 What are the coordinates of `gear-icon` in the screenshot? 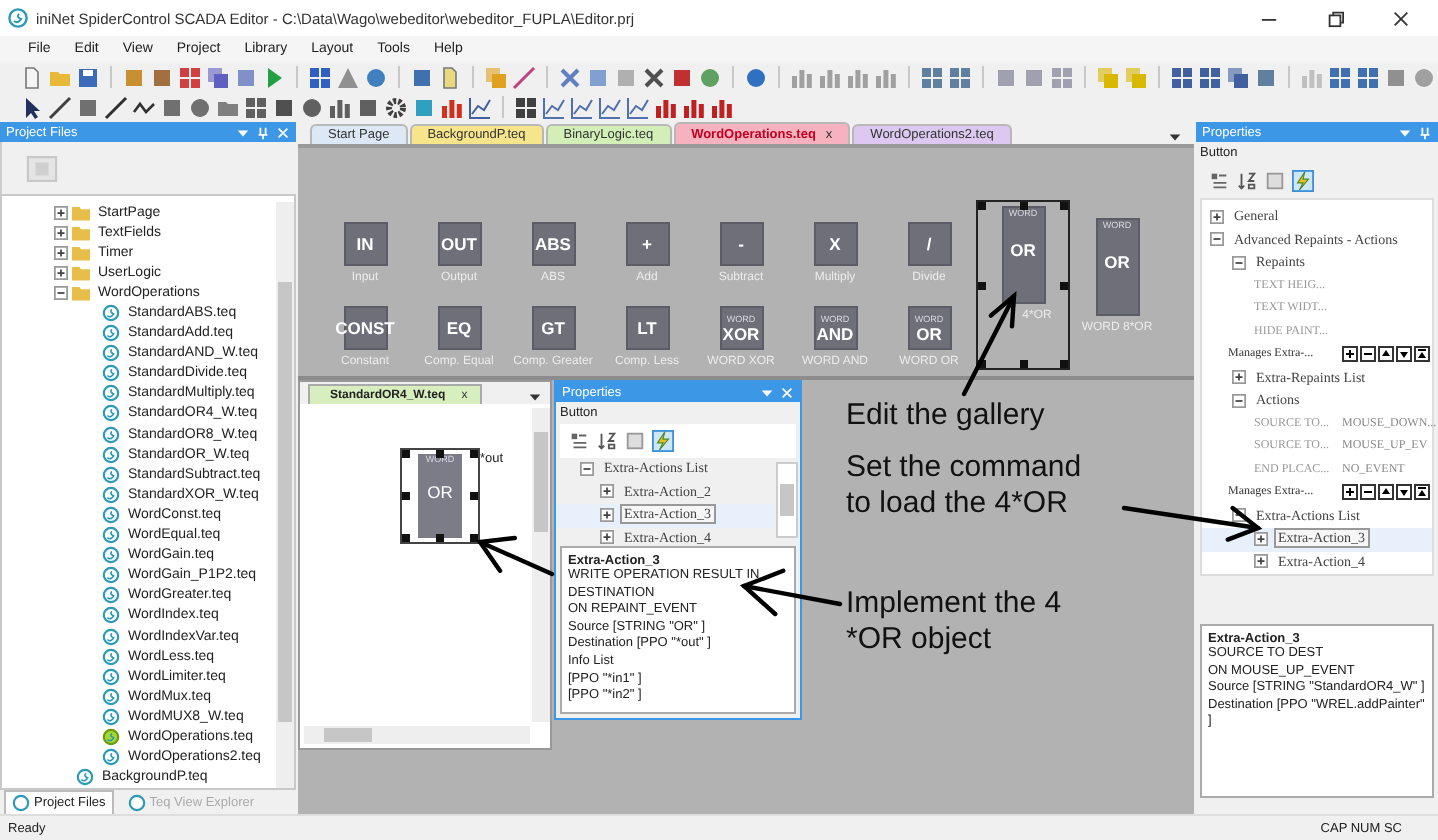 It's located at (396, 107).